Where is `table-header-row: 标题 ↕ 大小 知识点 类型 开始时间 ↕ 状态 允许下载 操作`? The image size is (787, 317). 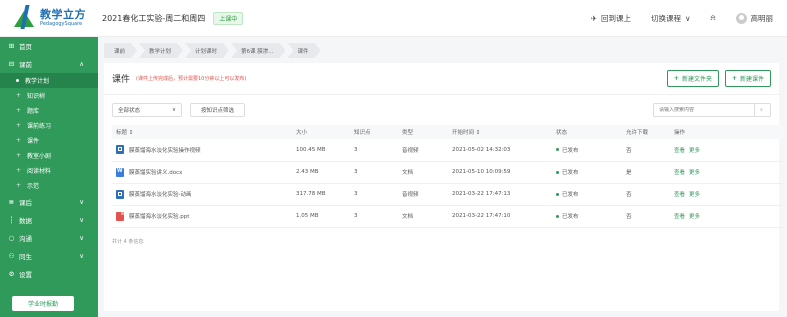
table-header-row: 标题 ↕ 大小 知识点 类型 开始时间 ↕ 状态 允许下载 操作 is located at coordinates (448, 132).